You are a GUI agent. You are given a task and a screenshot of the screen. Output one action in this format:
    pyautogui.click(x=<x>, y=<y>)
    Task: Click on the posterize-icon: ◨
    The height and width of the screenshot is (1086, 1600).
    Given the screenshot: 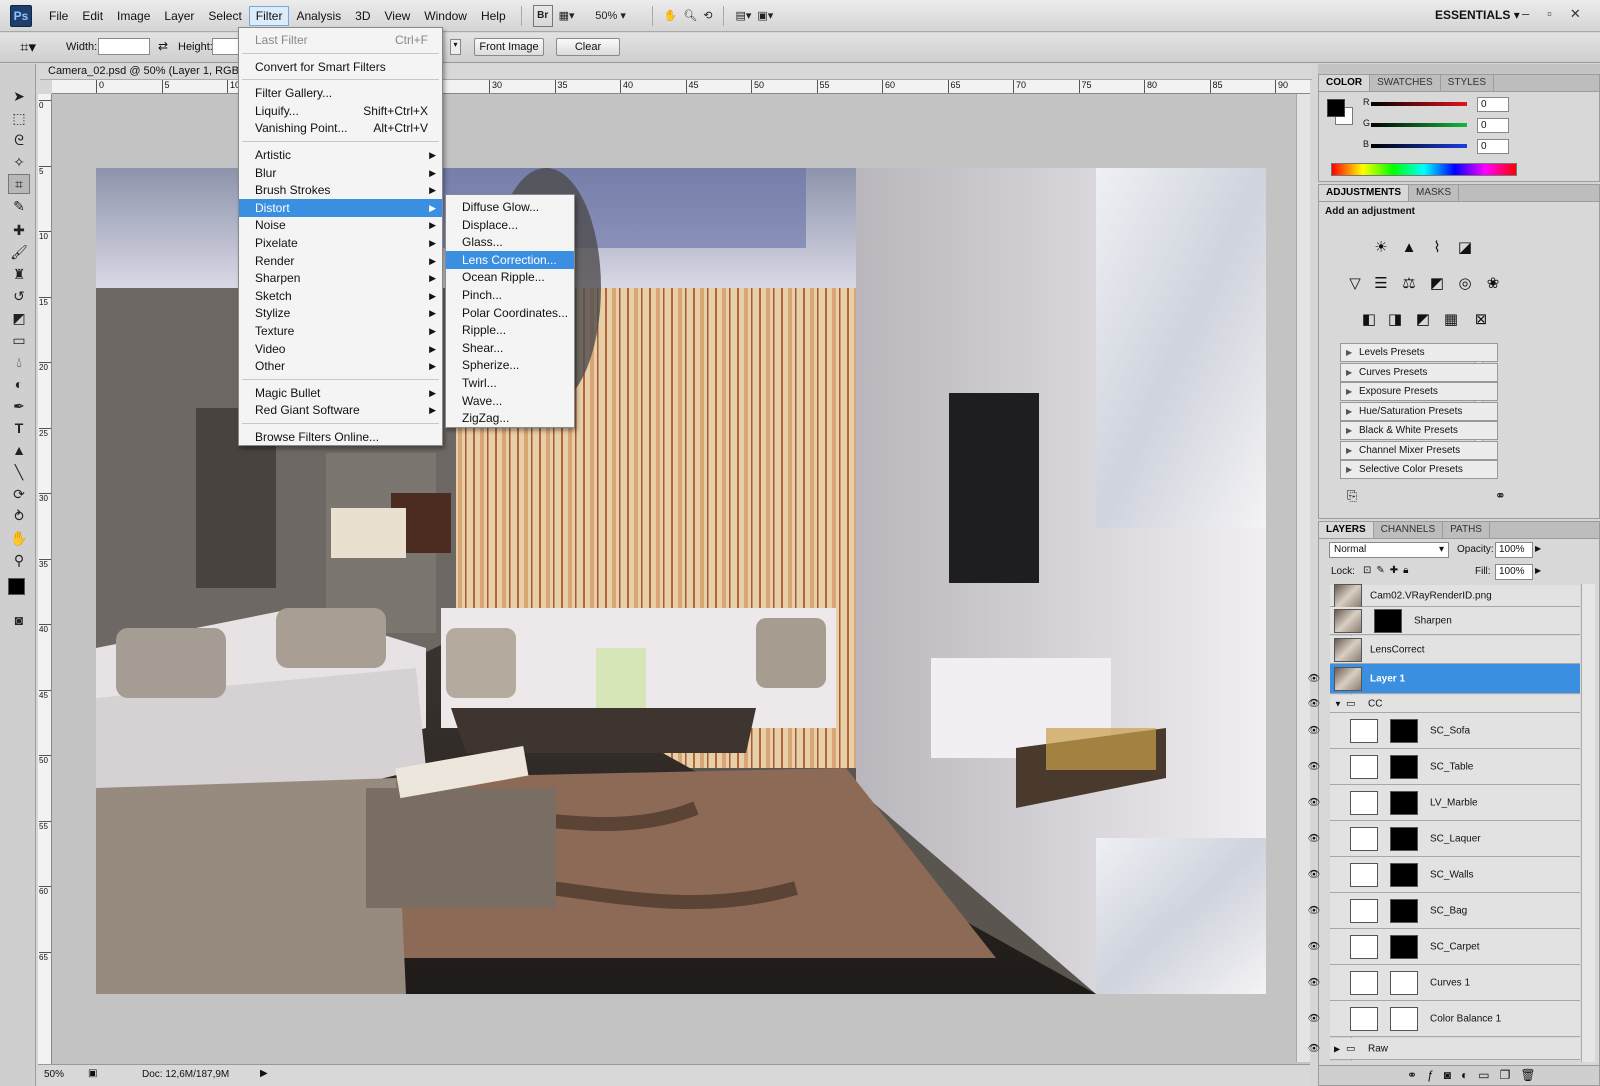 What is the action you would take?
    pyautogui.click(x=1395, y=319)
    